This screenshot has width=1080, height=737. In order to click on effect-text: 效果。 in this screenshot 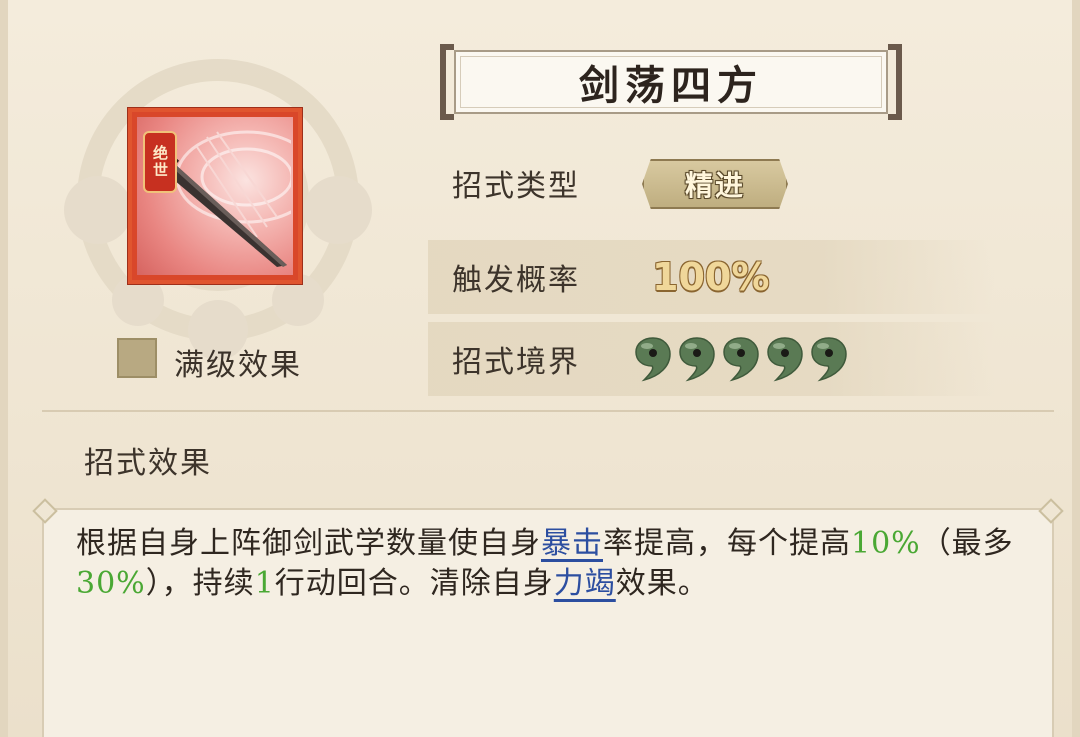, I will do `click(662, 583)`.